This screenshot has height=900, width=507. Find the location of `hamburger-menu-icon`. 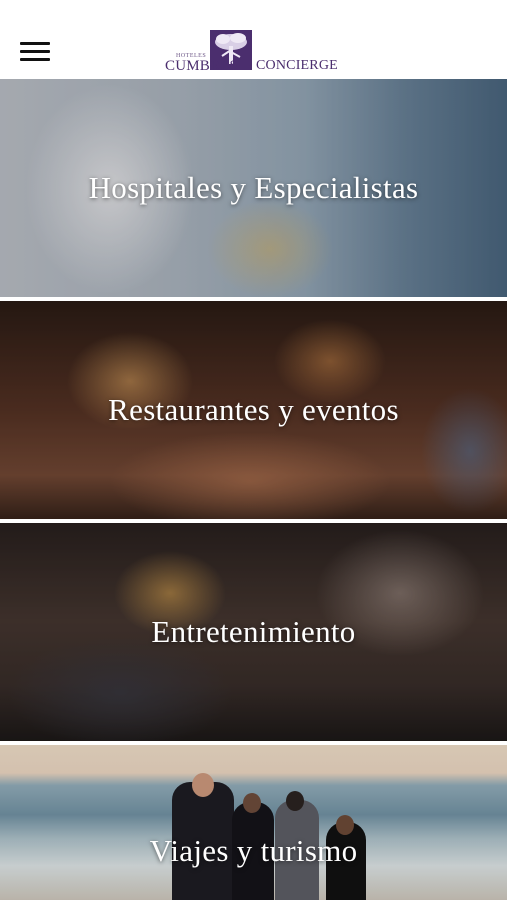

hamburger-menu-icon is located at coordinates (35, 52).